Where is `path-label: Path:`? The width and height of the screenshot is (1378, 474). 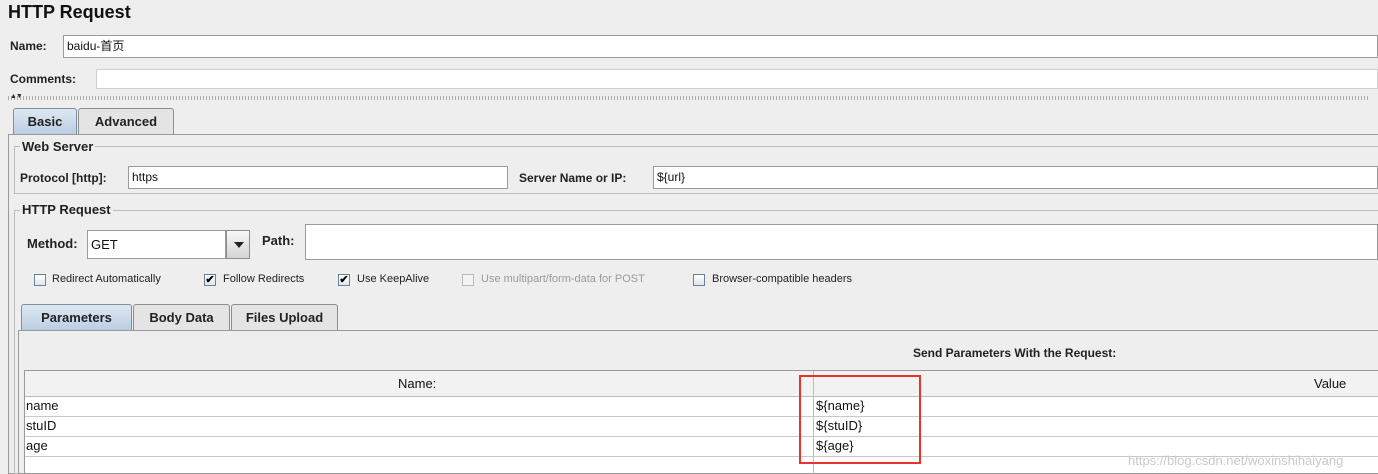 path-label: Path: is located at coordinates (278, 240).